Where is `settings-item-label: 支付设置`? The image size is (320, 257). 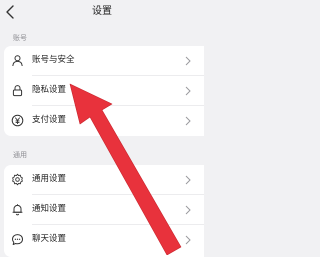
settings-item-label: 支付设置 is located at coordinates (49, 120).